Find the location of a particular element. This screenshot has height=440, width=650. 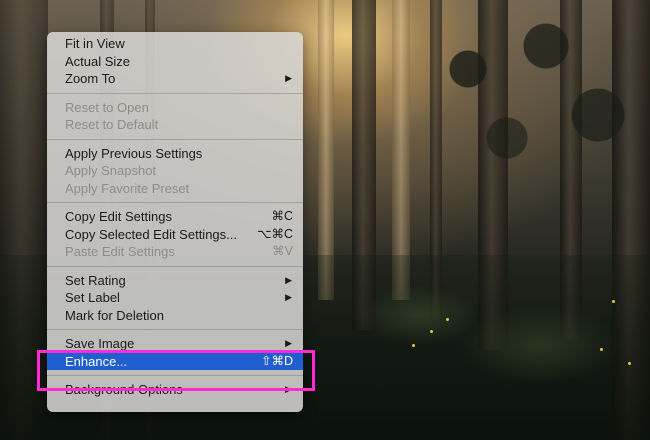

menu-item-reset-to-default: Reset to Default is located at coordinates (175, 125).